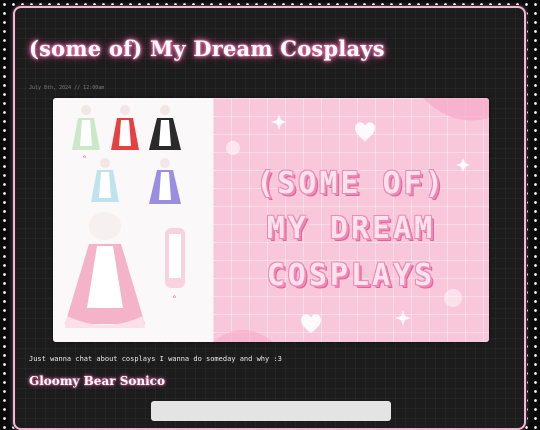 The image size is (540, 430). What do you see at coordinates (351, 183) in the screenshot?
I see `banner-text-line-1: (SOME OF)` at bounding box center [351, 183].